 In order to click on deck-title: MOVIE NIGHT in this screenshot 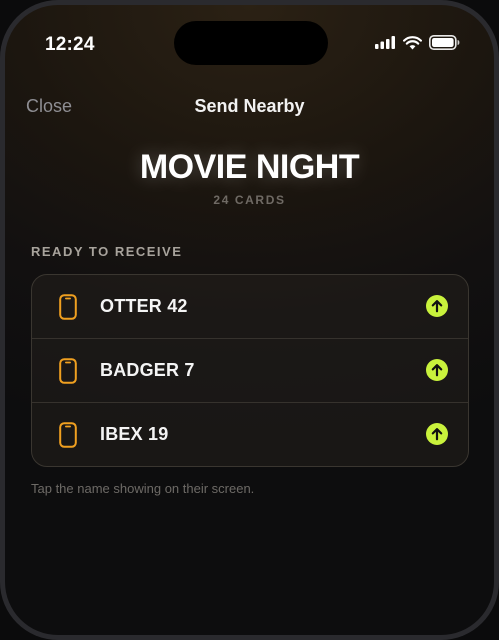, I will do `click(249, 167)`.